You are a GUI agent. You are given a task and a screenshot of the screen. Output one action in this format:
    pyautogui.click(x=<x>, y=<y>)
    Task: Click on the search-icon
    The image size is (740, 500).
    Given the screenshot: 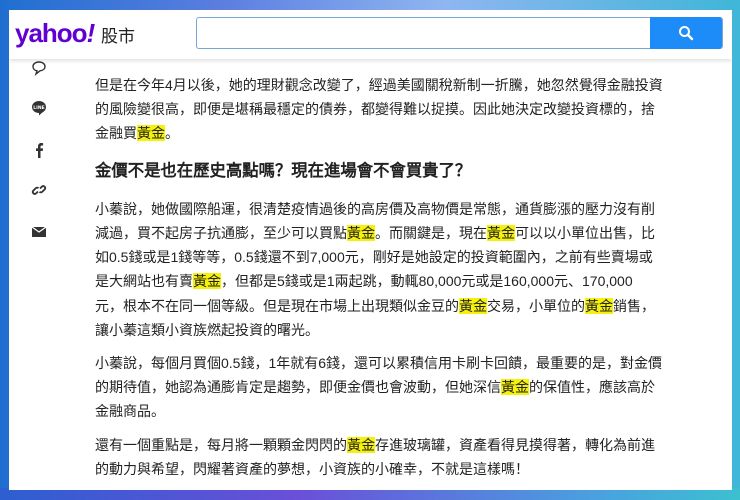 What is the action you would take?
    pyautogui.click(x=686, y=33)
    